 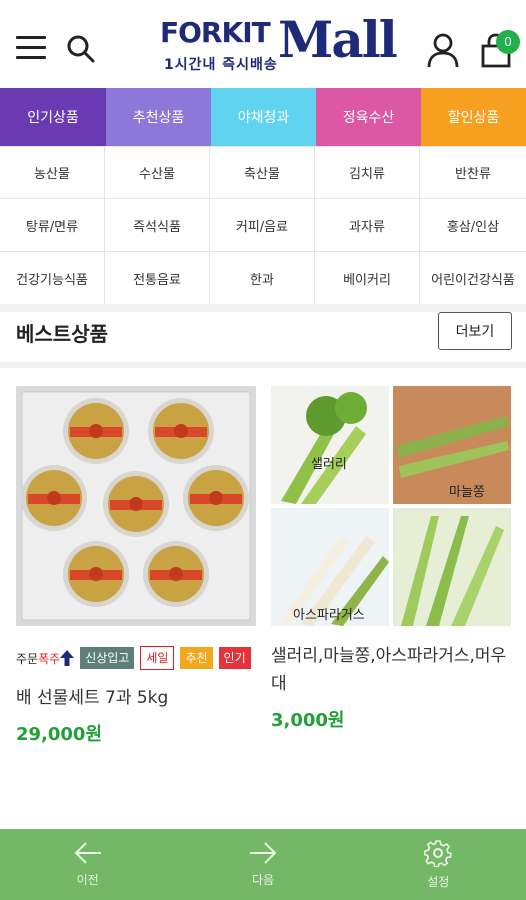 I want to click on logo: FORKIT Mall 1시간내 즉시배송, so click(x=278, y=43).